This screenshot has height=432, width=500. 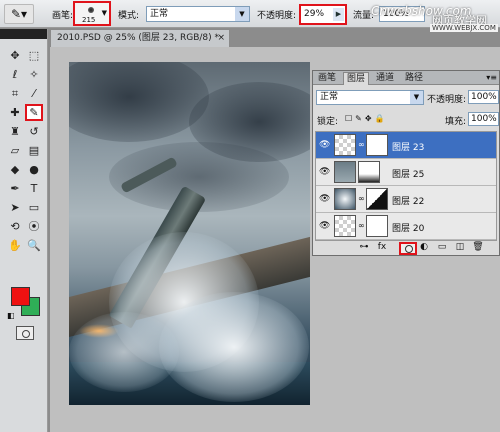 I want to click on tab-brushes: 画笔, so click(x=327, y=78).